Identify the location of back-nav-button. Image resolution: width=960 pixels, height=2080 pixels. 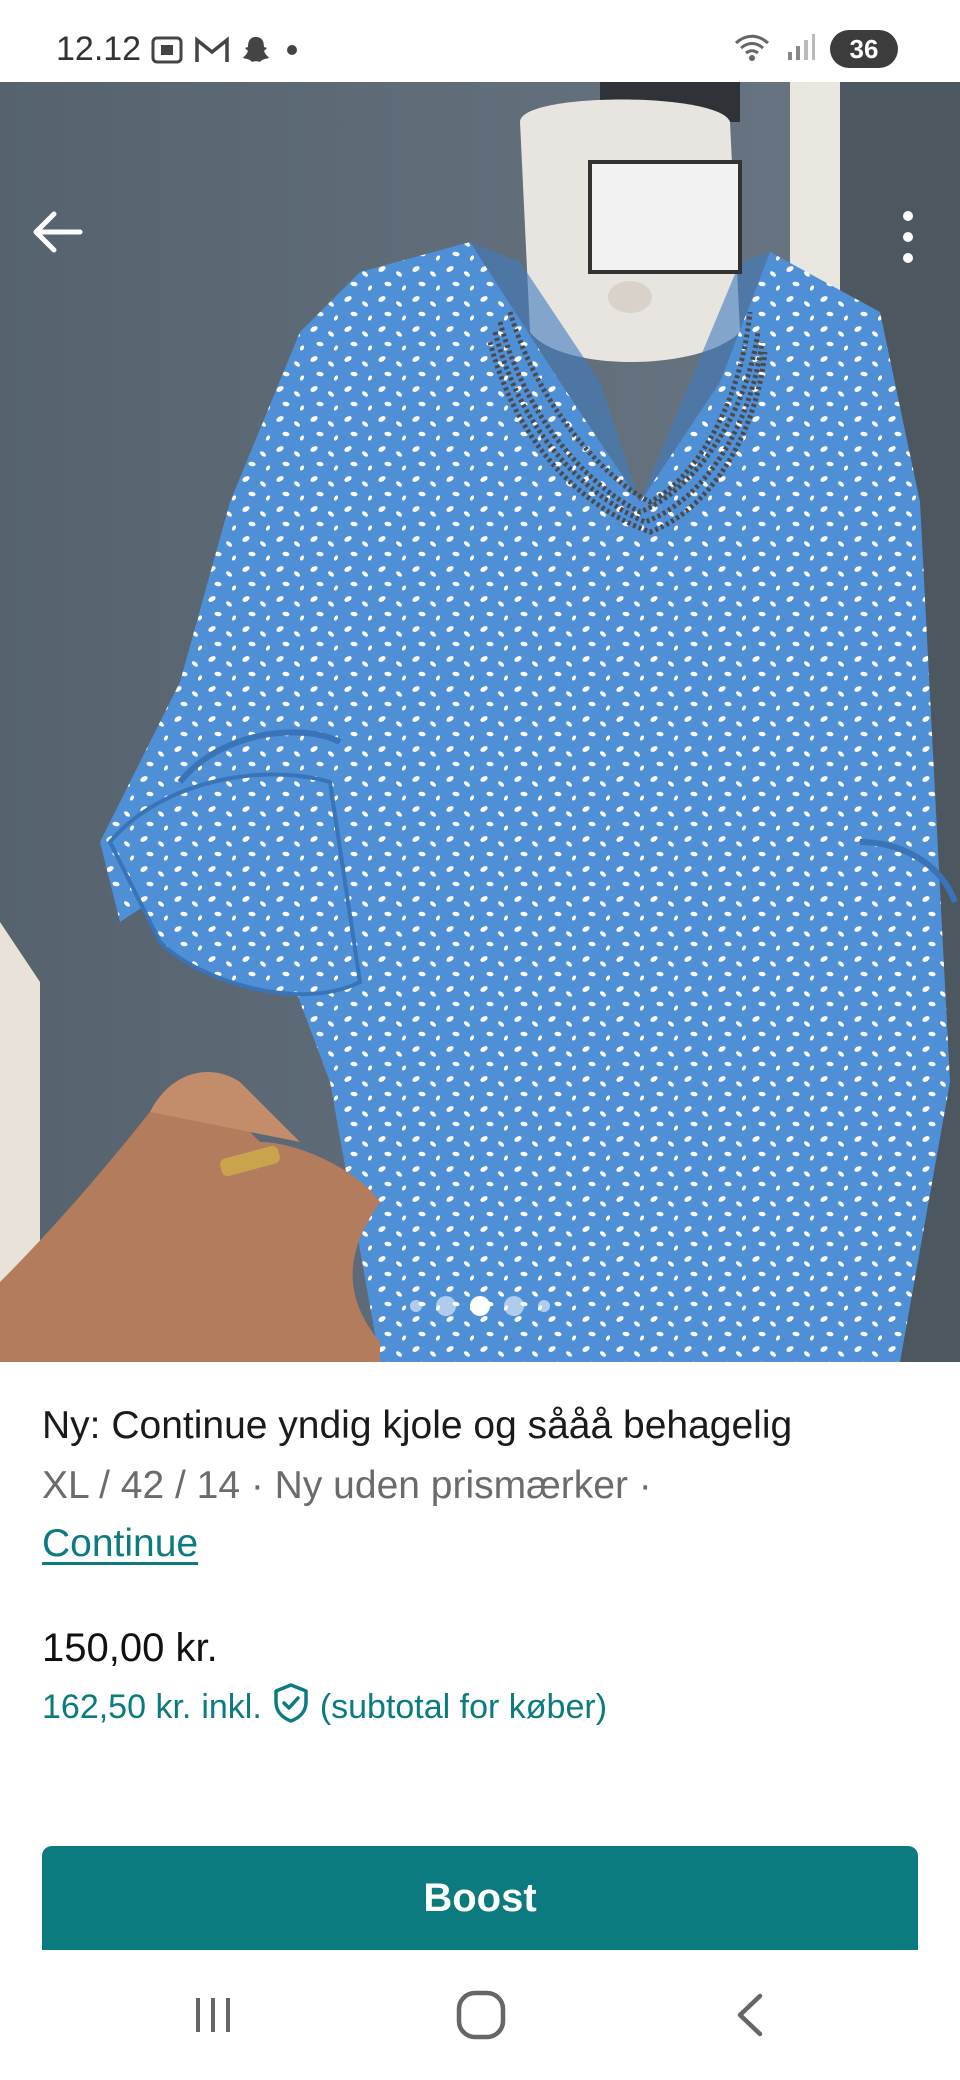
(751, 2015).